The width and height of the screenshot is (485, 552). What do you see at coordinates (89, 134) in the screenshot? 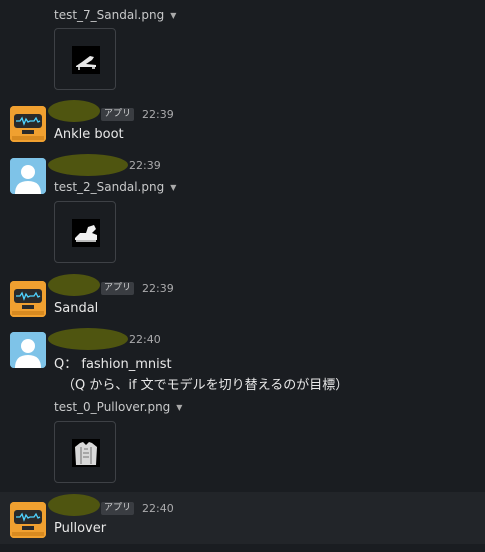
I see `message-text: Ankle boot` at bounding box center [89, 134].